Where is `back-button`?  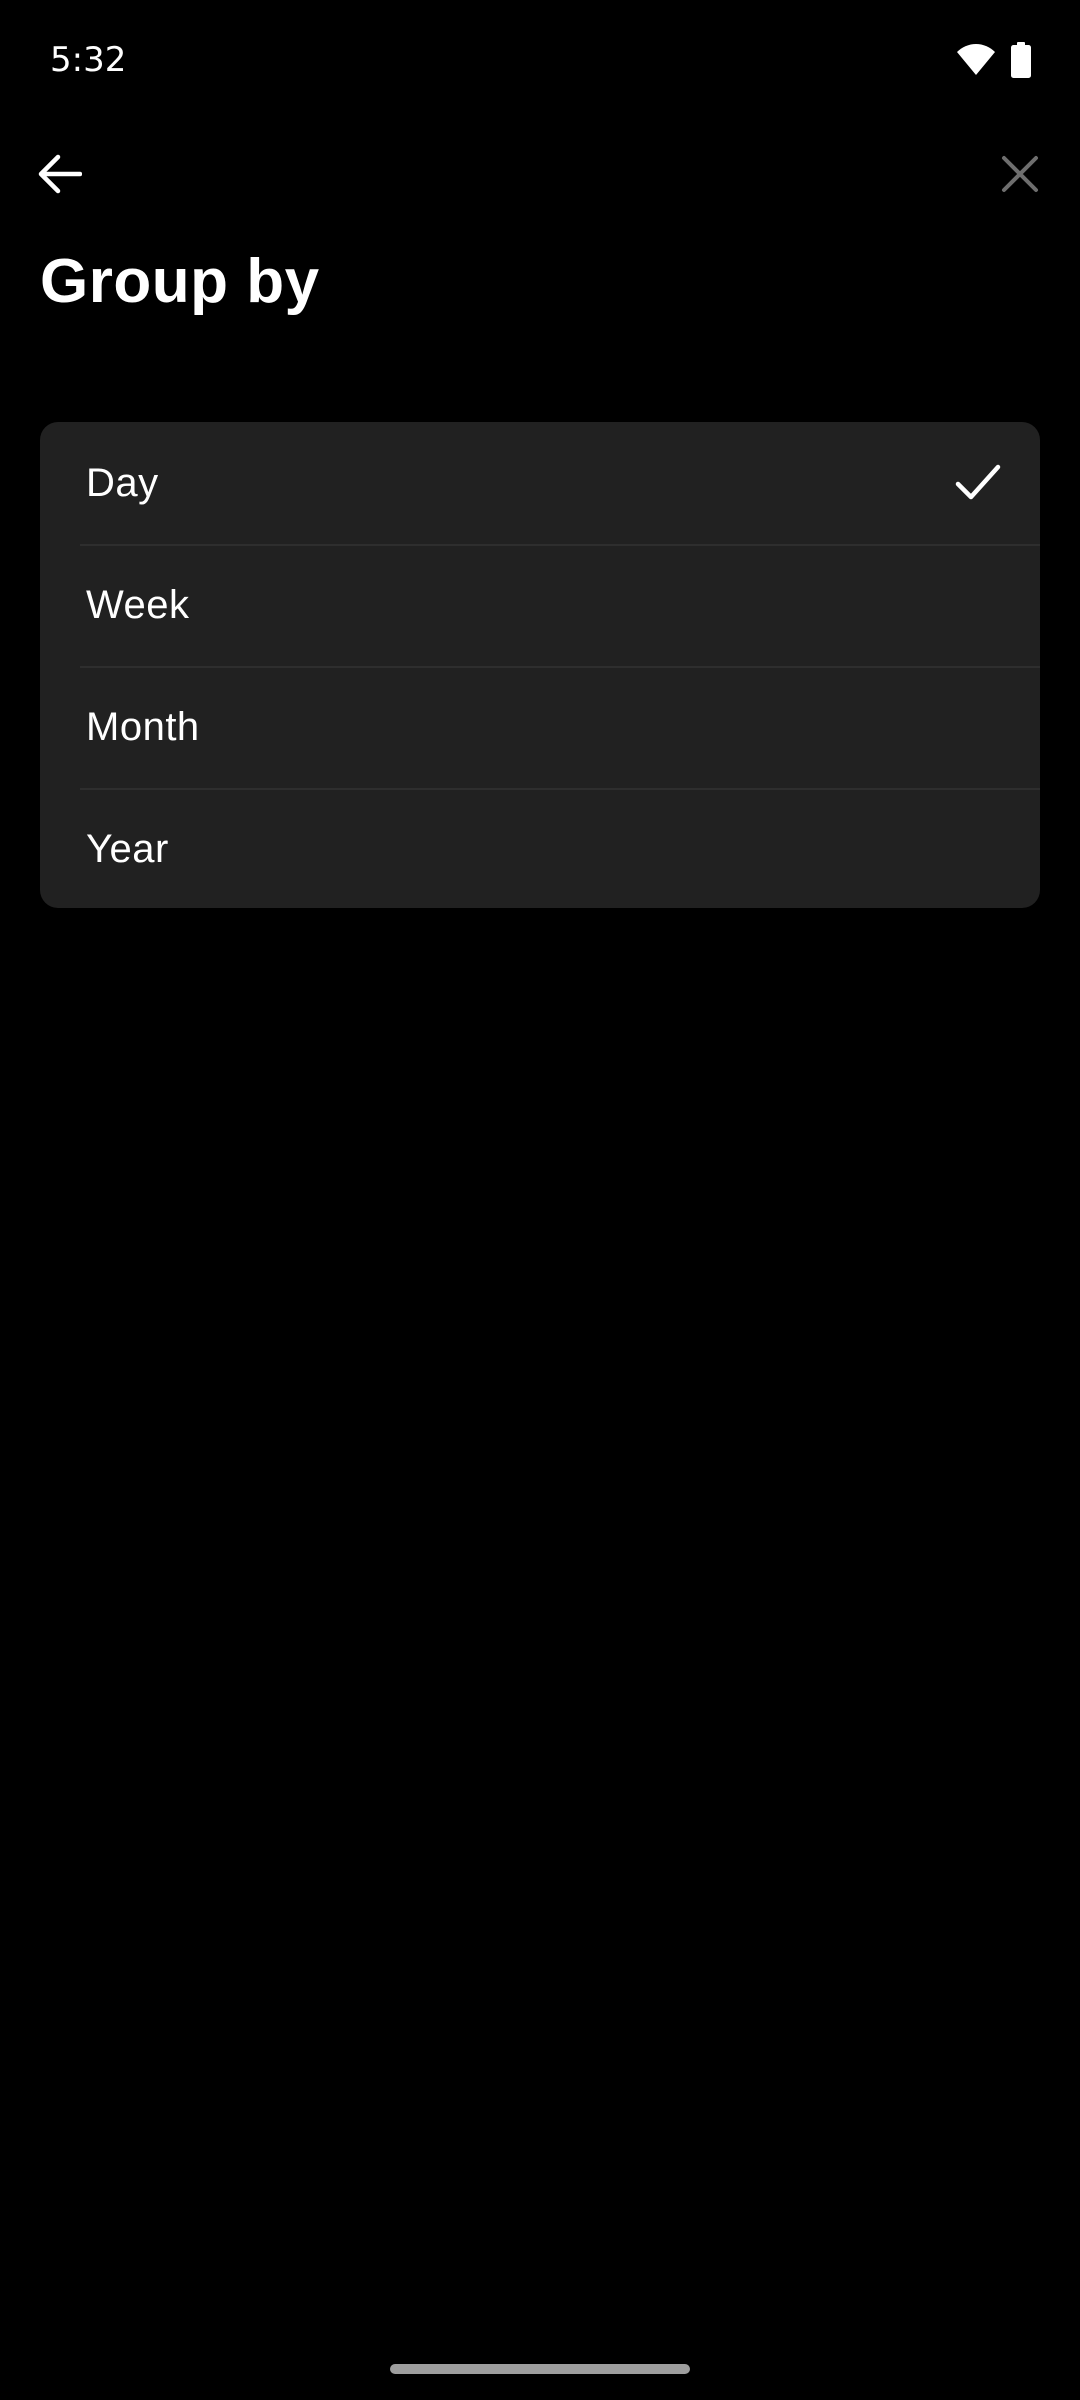
back-button is located at coordinates (60, 176).